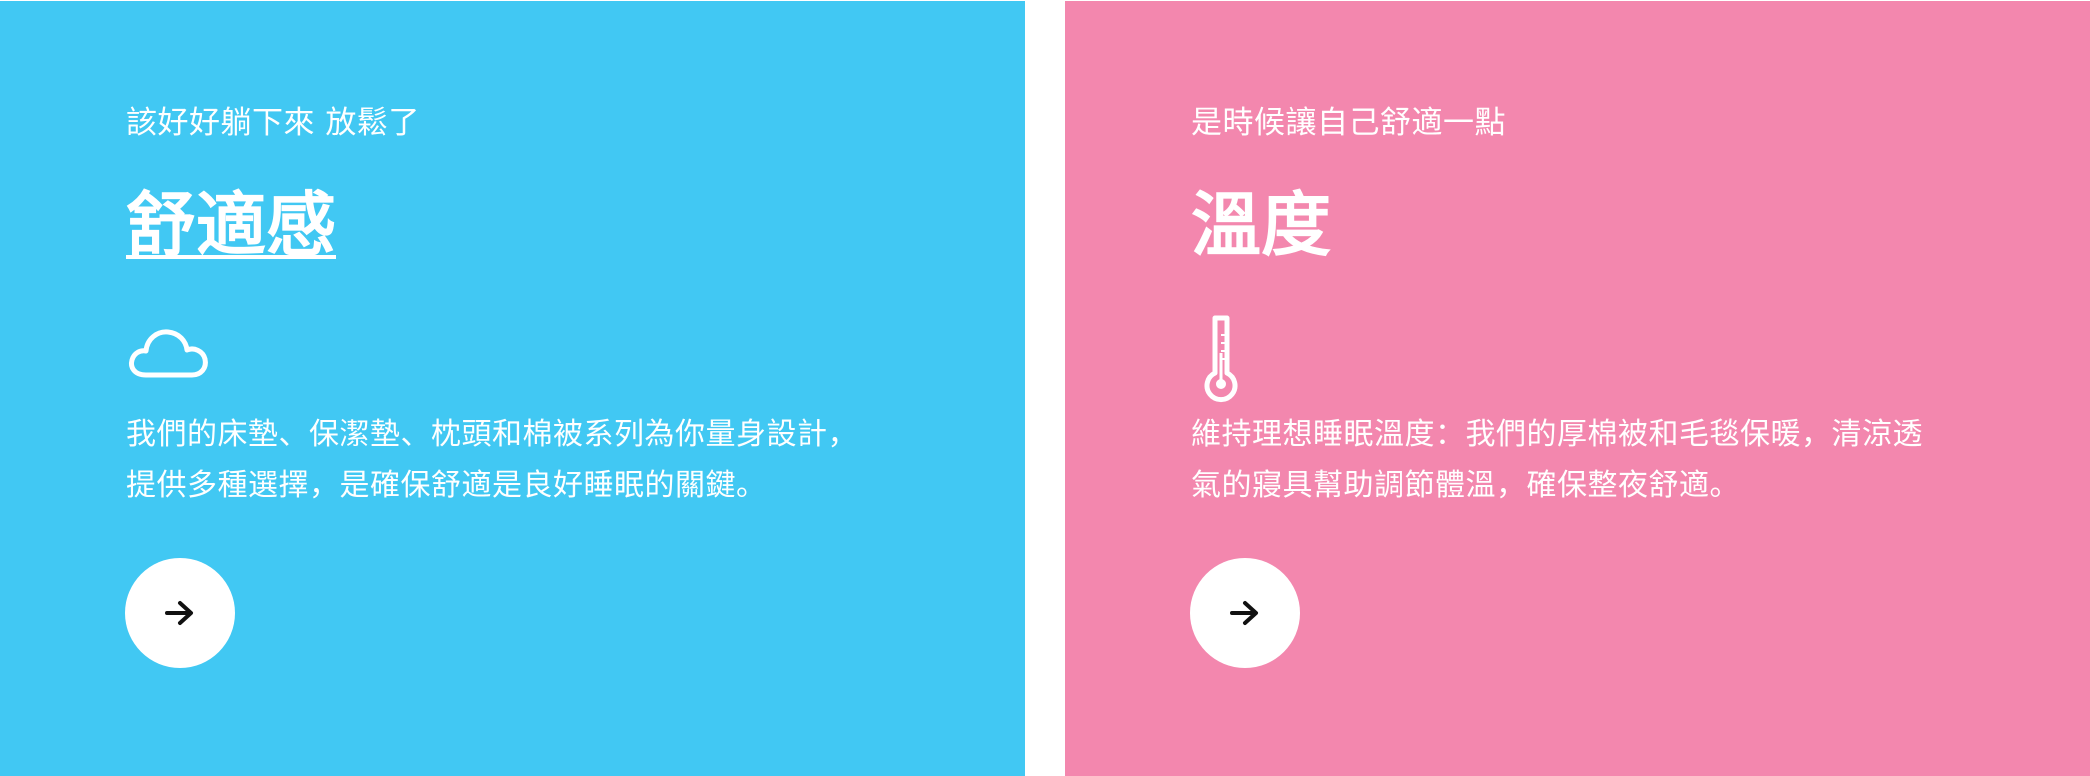  What do you see at coordinates (168, 353) in the screenshot?
I see `cloud-icon` at bounding box center [168, 353].